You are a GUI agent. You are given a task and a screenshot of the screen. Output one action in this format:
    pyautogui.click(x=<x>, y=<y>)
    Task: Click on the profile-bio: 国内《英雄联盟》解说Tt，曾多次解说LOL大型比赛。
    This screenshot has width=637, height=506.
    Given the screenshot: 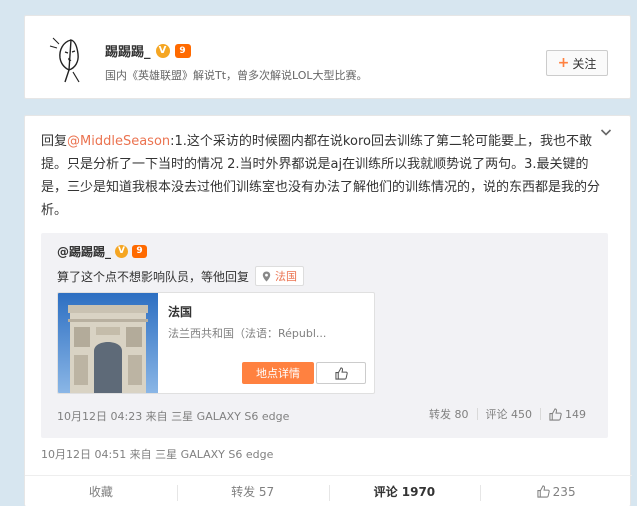 What is the action you would take?
    pyautogui.click(x=236, y=75)
    